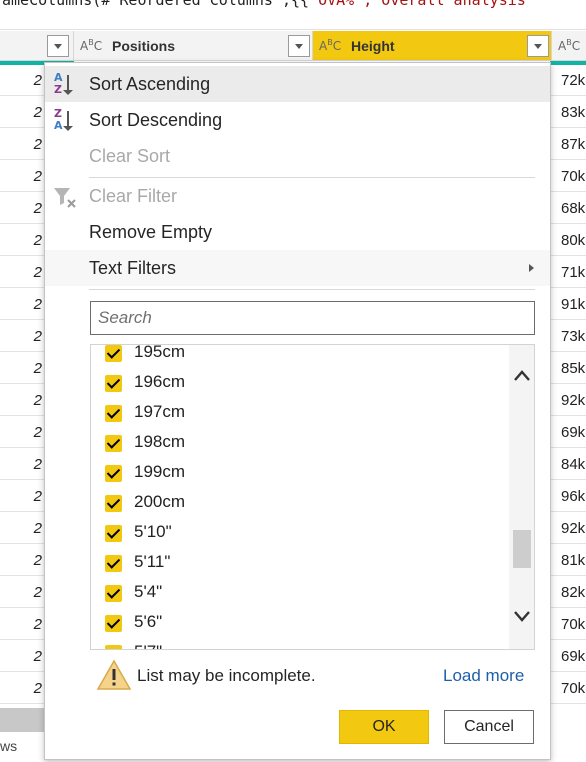 The height and width of the screenshot is (762, 586). Describe the element at coordinates (300, 473) in the screenshot. I see `checklist-item: 199cm` at that location.